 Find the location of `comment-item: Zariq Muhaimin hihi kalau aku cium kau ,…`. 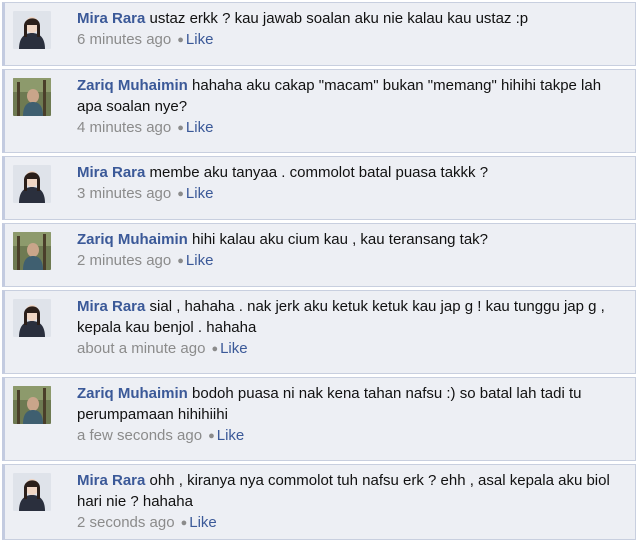

comment-item: Zariq Muhaimin hihi kalau aku cium kau ,… is located at coordinates (319, 255).